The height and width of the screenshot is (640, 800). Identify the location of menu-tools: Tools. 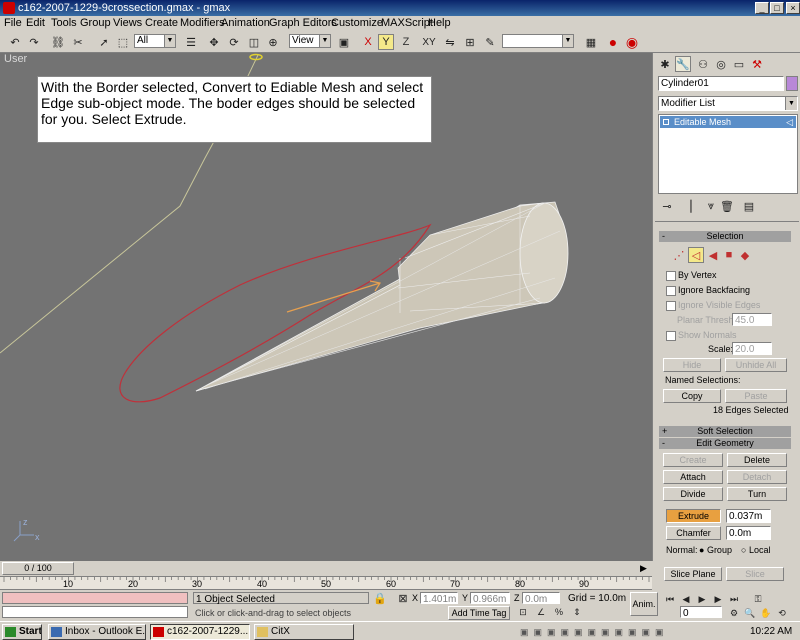
(64, 23).